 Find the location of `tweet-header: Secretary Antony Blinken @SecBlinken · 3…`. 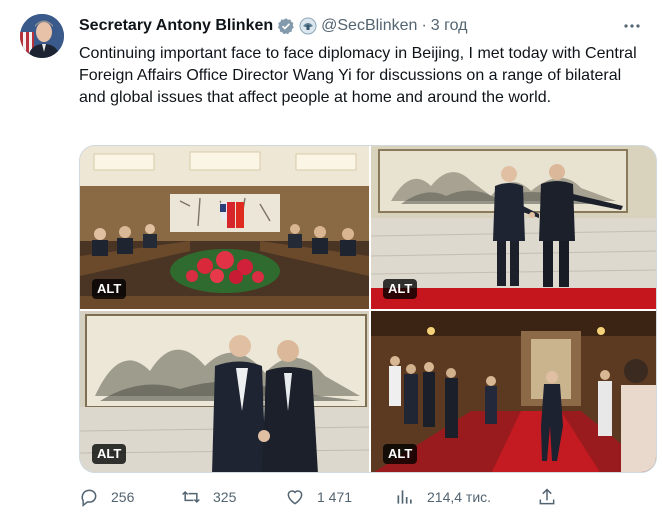

tweet-header: Secretary Antony Blinken @SecBlinken · 3… is located at coordinates (273, 26).